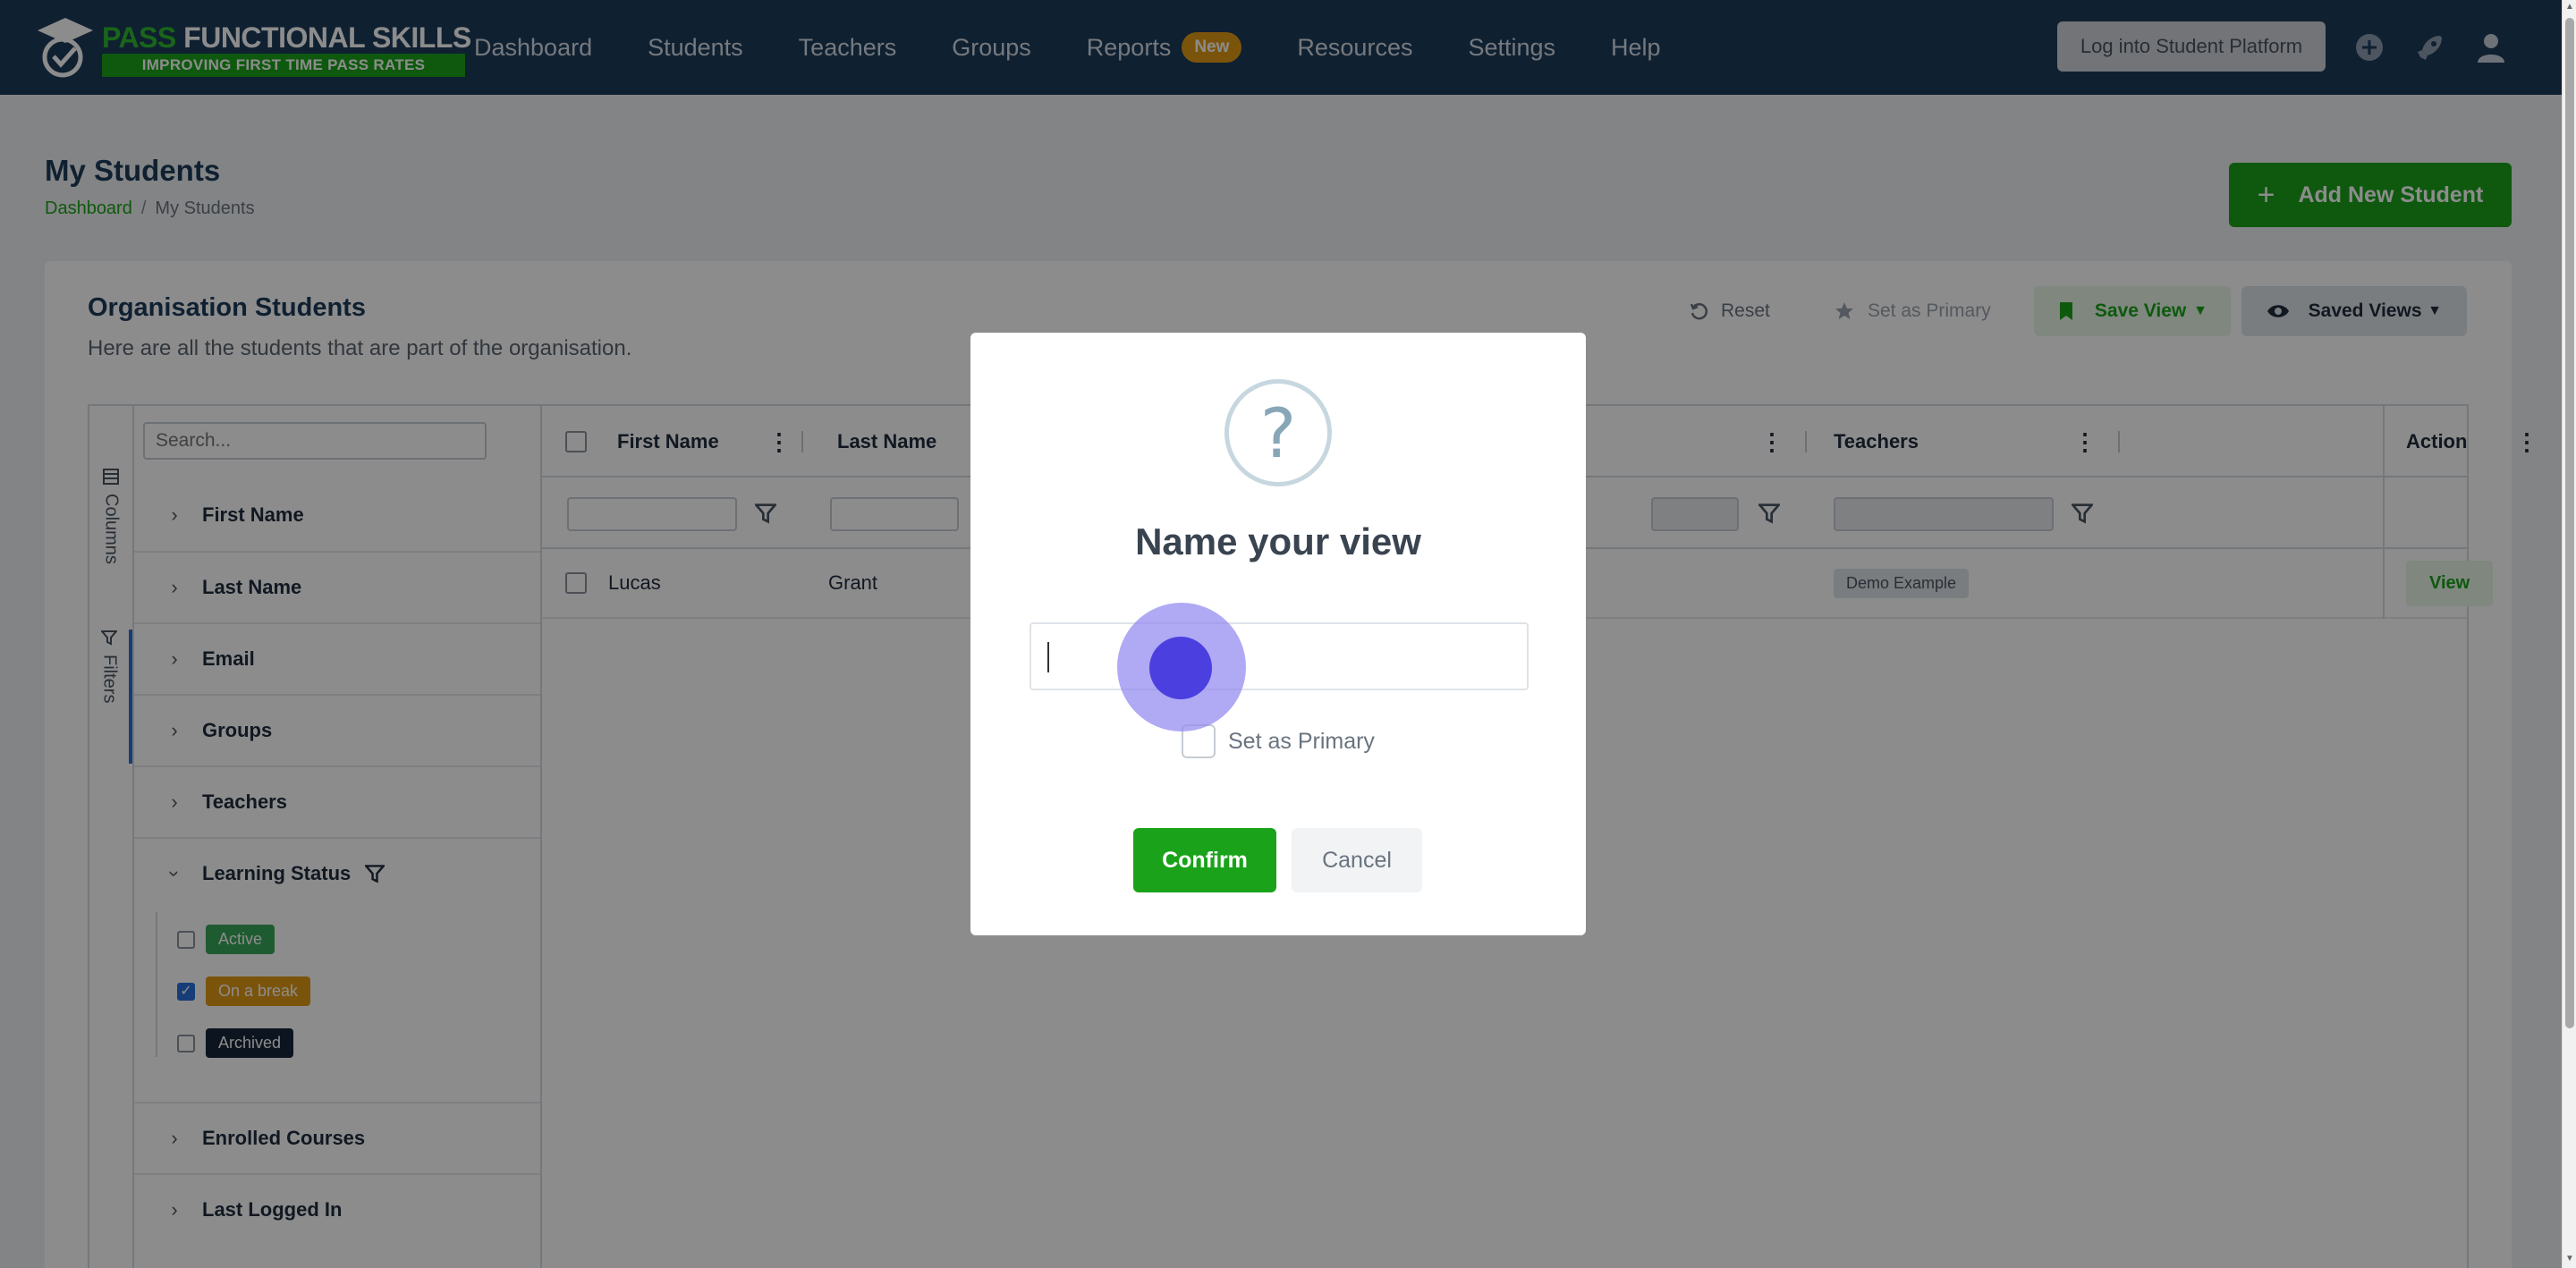  Describe the element at coordinates (1278, 741) in the screenshot. I see `set-as-primary-checkbox: Set as Primary` at that location.